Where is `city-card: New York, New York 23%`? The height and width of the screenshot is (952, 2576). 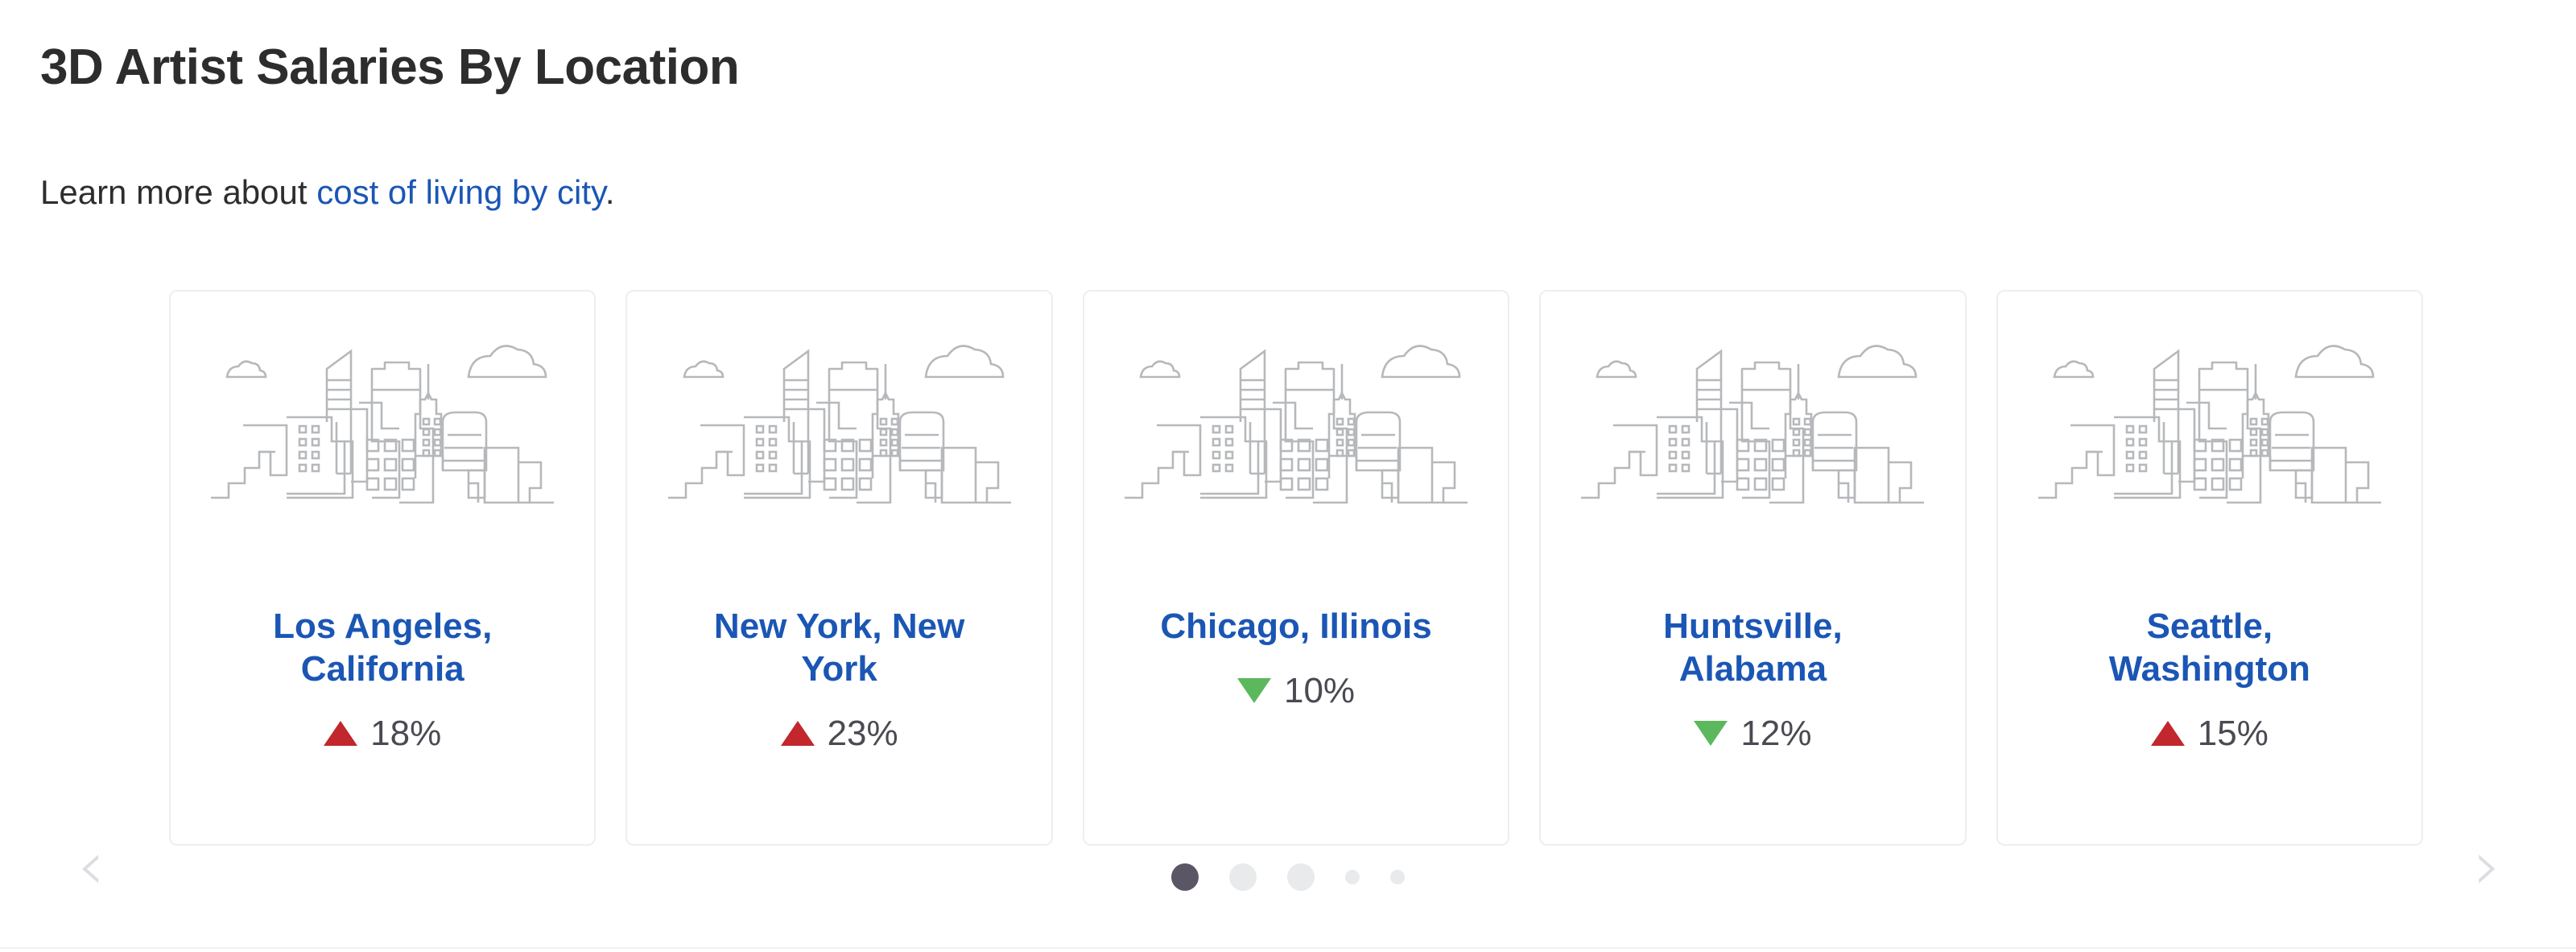 city-card: New York, New York 23% is located at coordinates (839, 568).